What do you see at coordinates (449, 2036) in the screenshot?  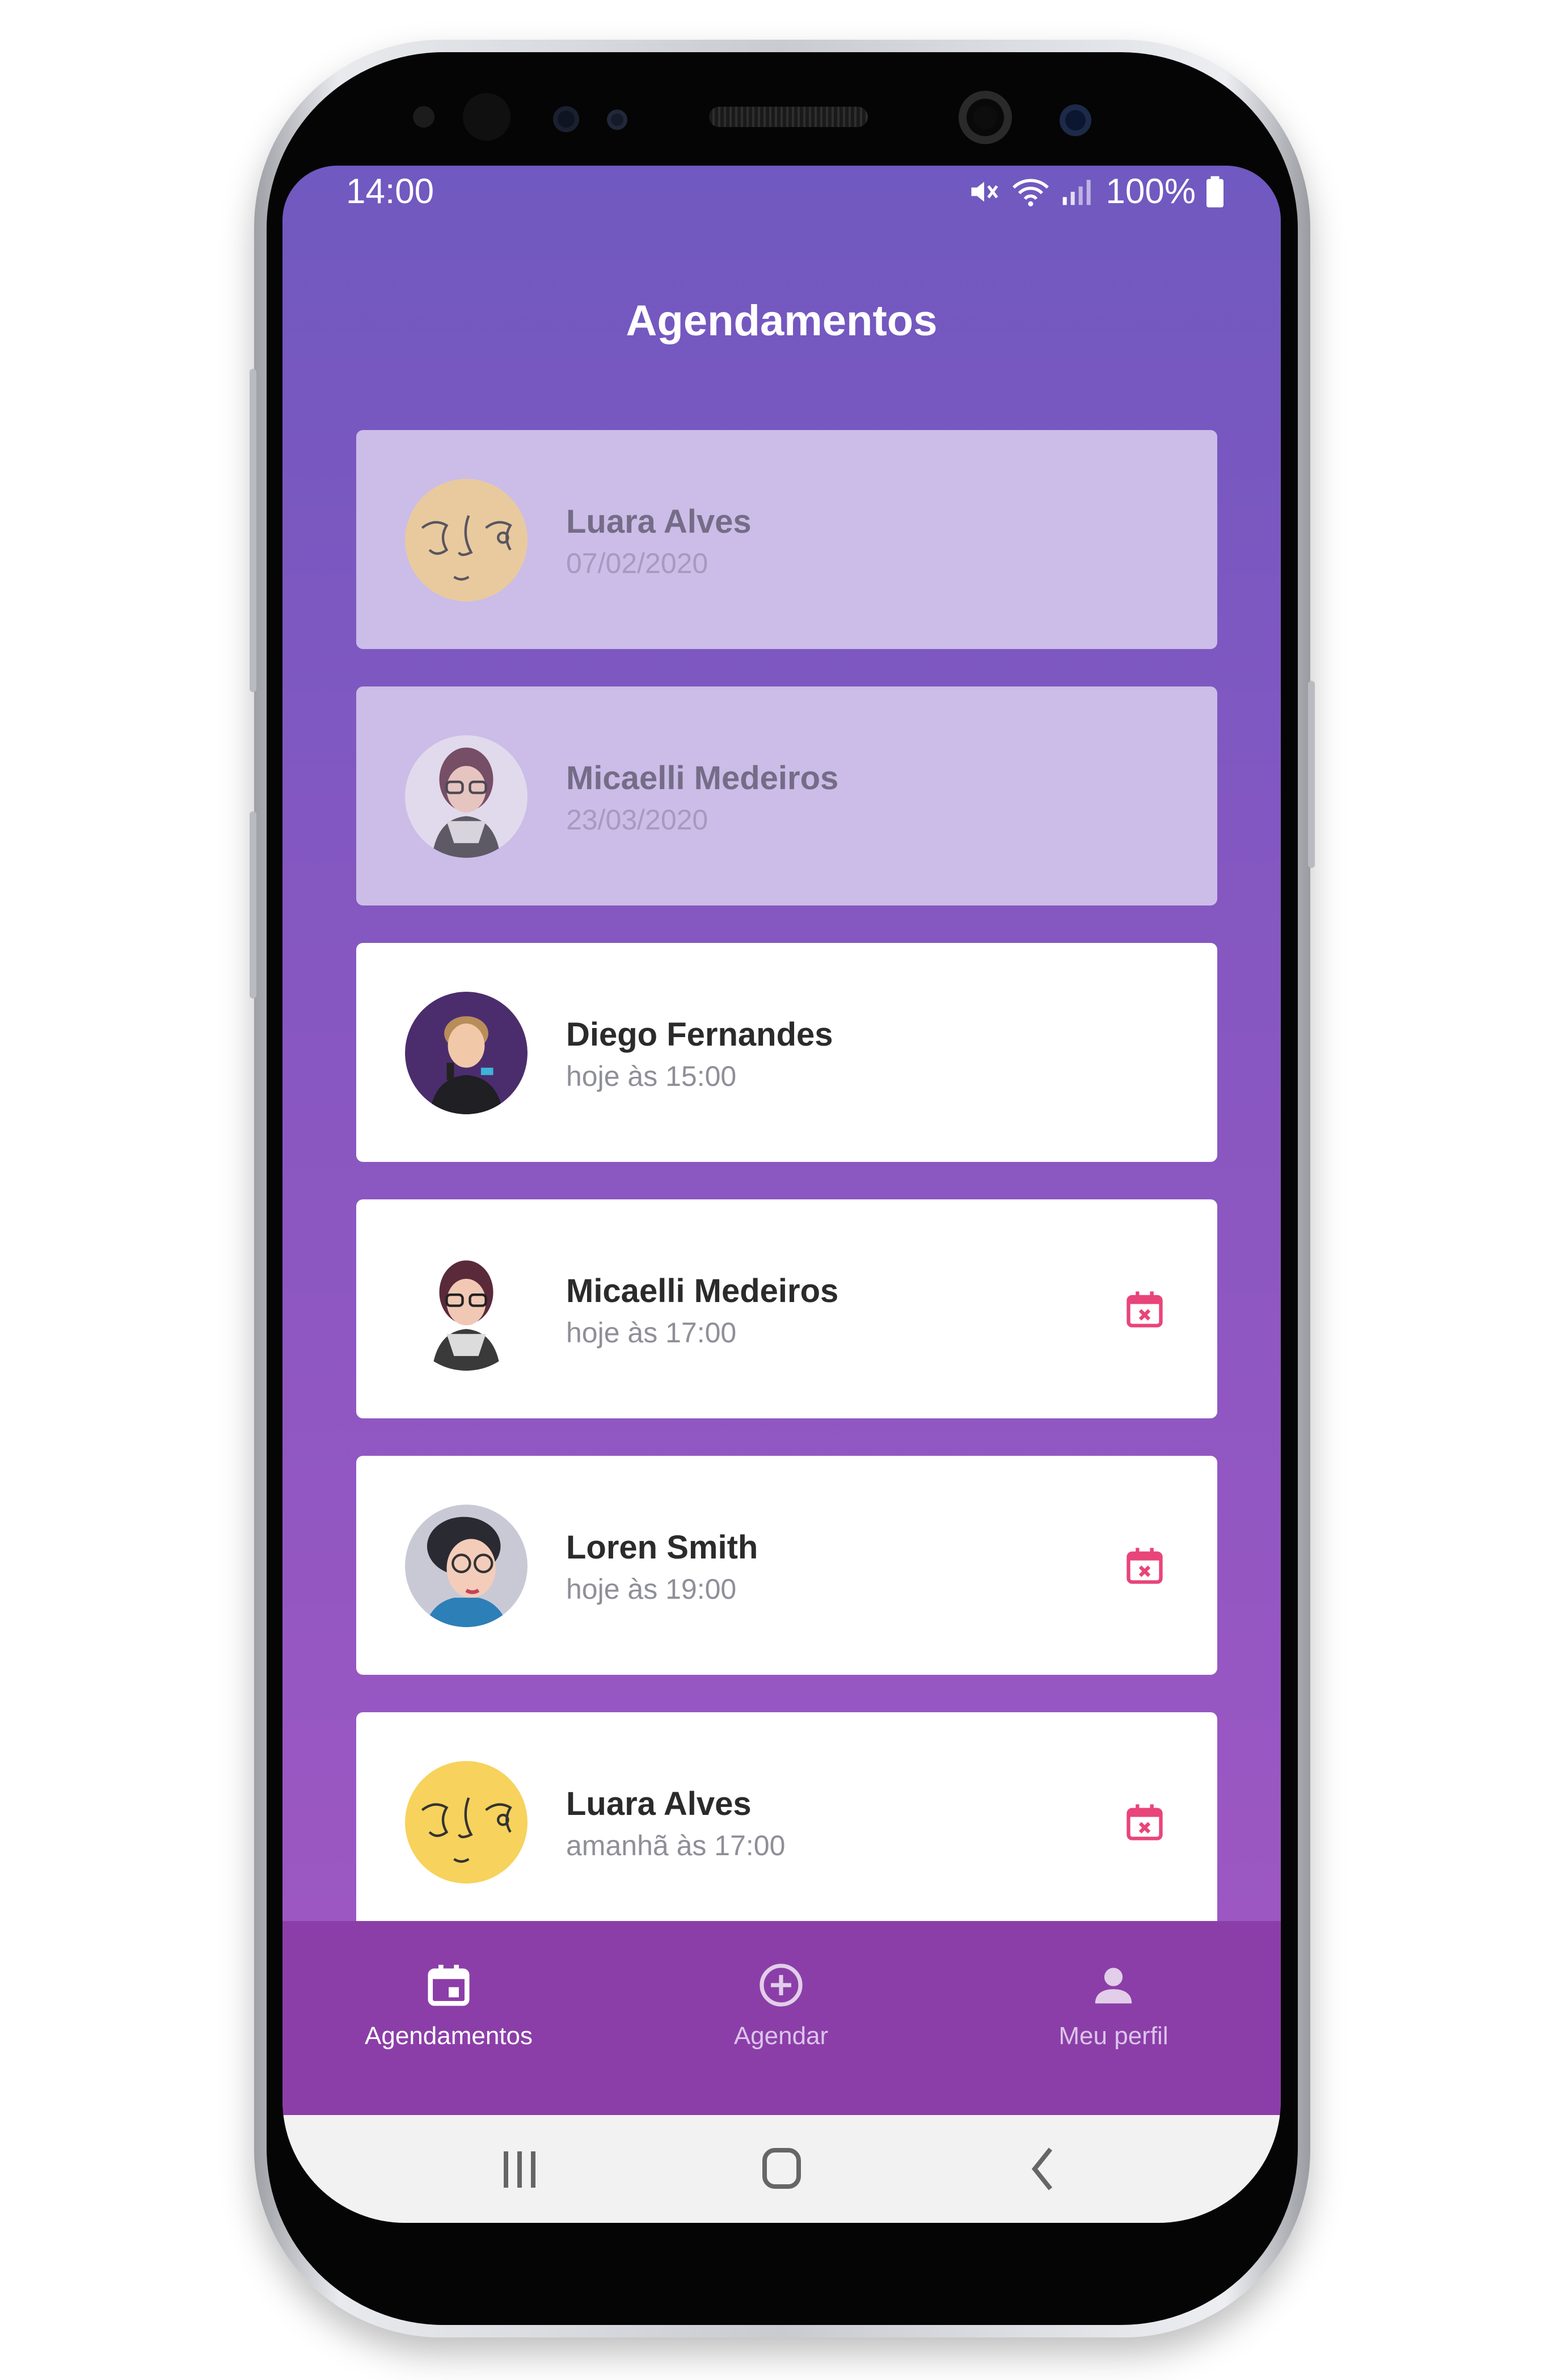 I see `tab-label: Agendamentos` at bounding box center [449, 2036].